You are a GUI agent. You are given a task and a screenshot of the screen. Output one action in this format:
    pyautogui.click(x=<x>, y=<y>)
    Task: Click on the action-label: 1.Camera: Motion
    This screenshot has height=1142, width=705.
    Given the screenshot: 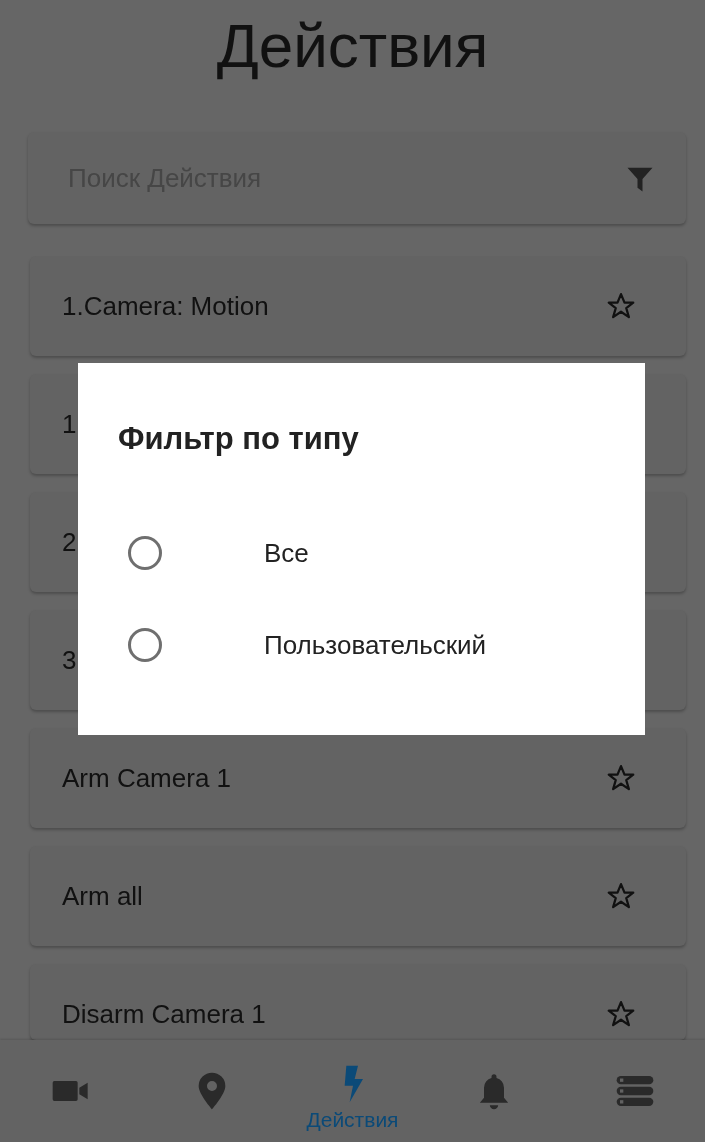 What is the action you would take?
    pyautogui.click(x=165, y=306)
    